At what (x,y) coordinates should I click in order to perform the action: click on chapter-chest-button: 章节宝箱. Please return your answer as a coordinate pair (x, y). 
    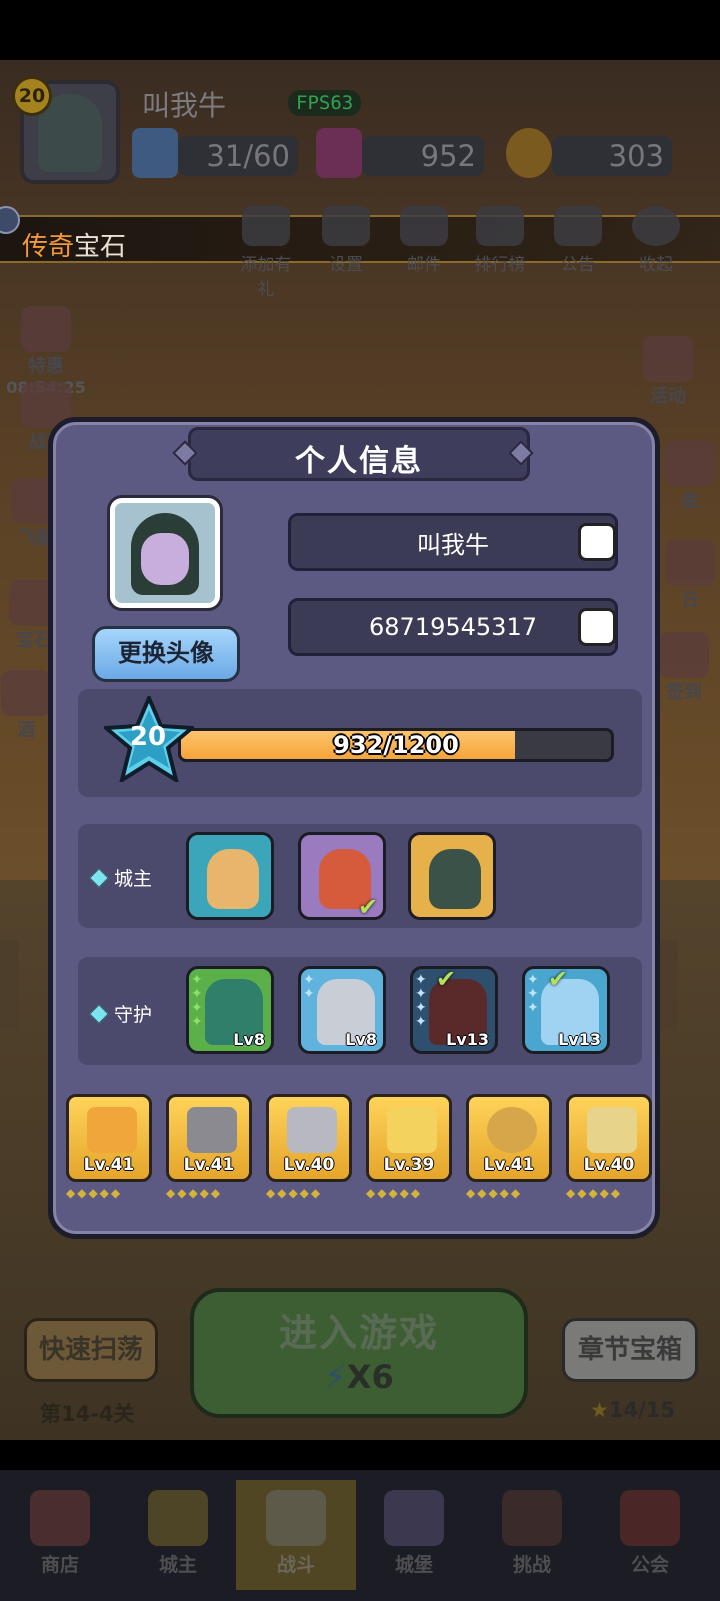
    Looking at the image, I should click on (630, 1350).